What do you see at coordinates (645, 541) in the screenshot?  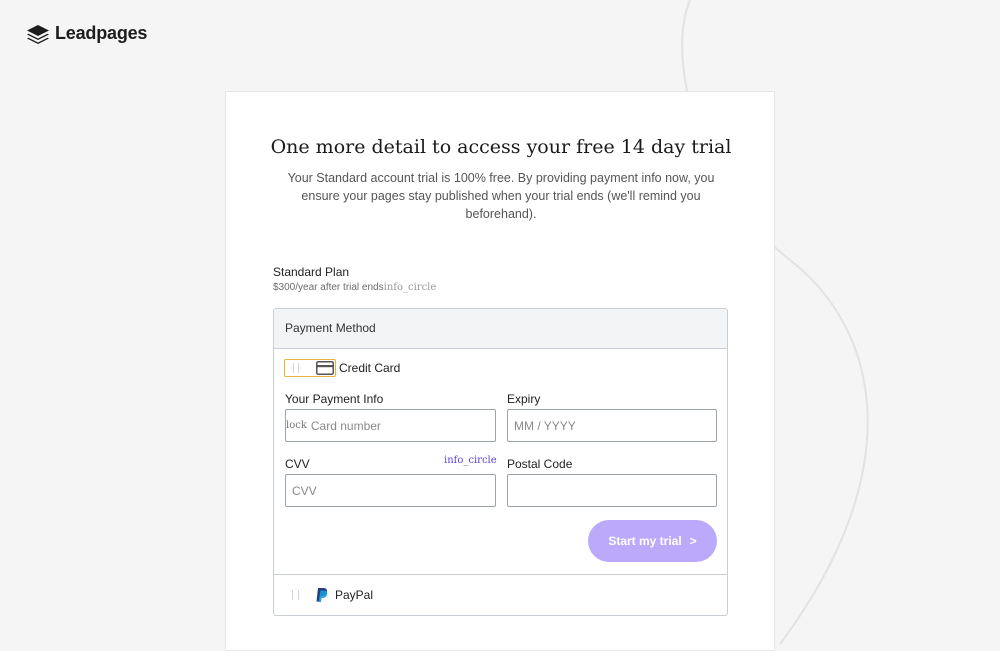 I see `start-trial-label: Start my trial` at bounding box center [645, 541].